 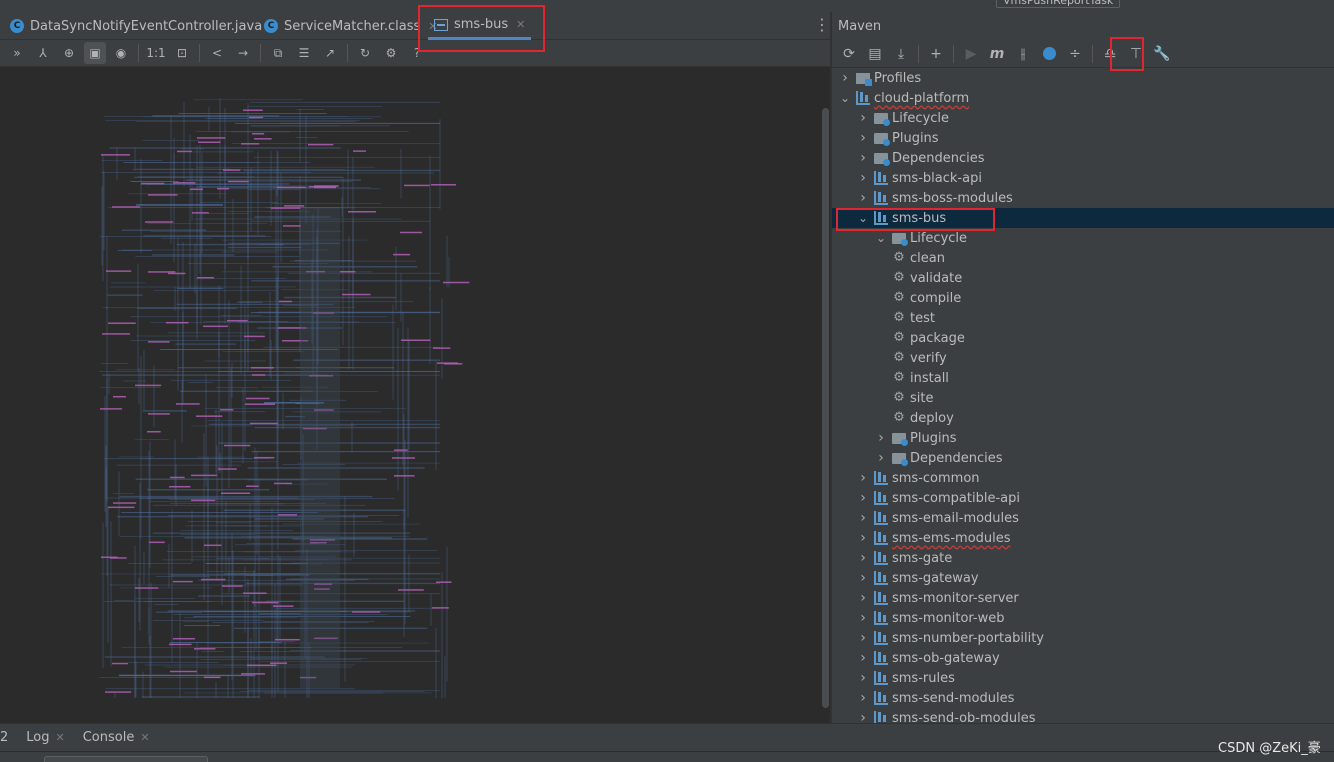 I want to click on run-icon: ▶, so click(x=971, y=54).